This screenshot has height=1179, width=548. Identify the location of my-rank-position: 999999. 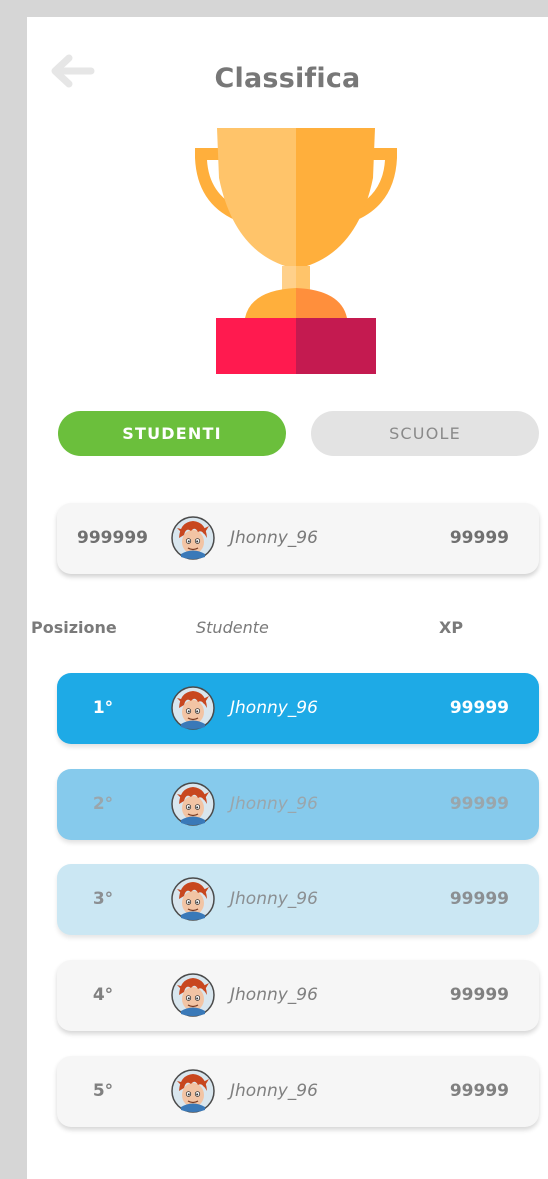
(112, 538).